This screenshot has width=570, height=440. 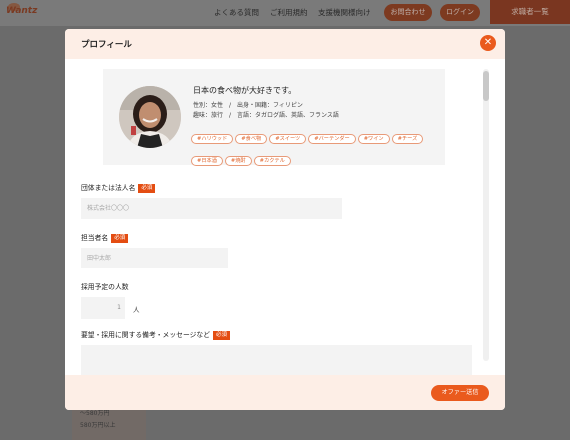 I want to click on tag: #ワイン, so click(x=373, y=139).